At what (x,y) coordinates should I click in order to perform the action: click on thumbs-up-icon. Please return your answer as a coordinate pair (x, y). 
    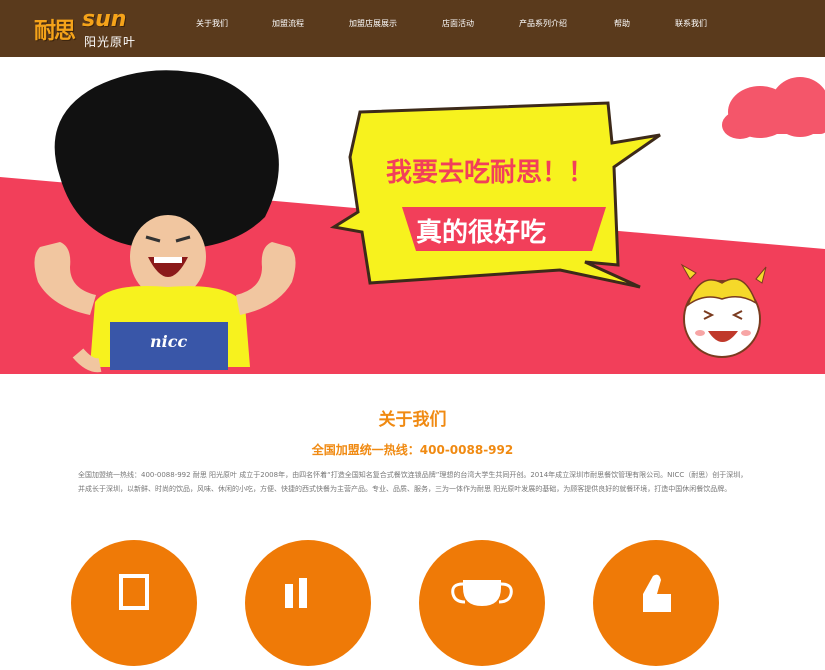
    Looking at the image, I should click on (657, 593).